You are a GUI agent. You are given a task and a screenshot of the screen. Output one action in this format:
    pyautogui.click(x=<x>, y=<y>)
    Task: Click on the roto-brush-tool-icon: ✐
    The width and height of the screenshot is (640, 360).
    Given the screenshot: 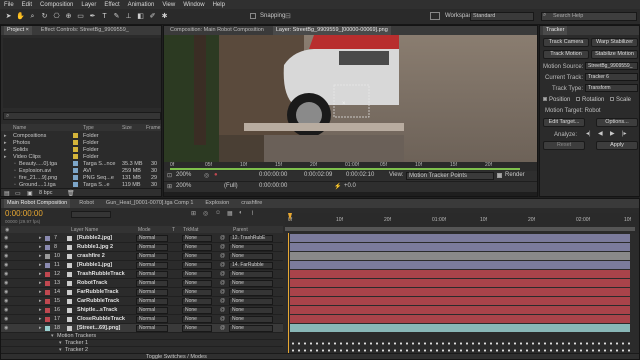 What is the action you would take?
    pyautogui.click(x=152, y=16)
    